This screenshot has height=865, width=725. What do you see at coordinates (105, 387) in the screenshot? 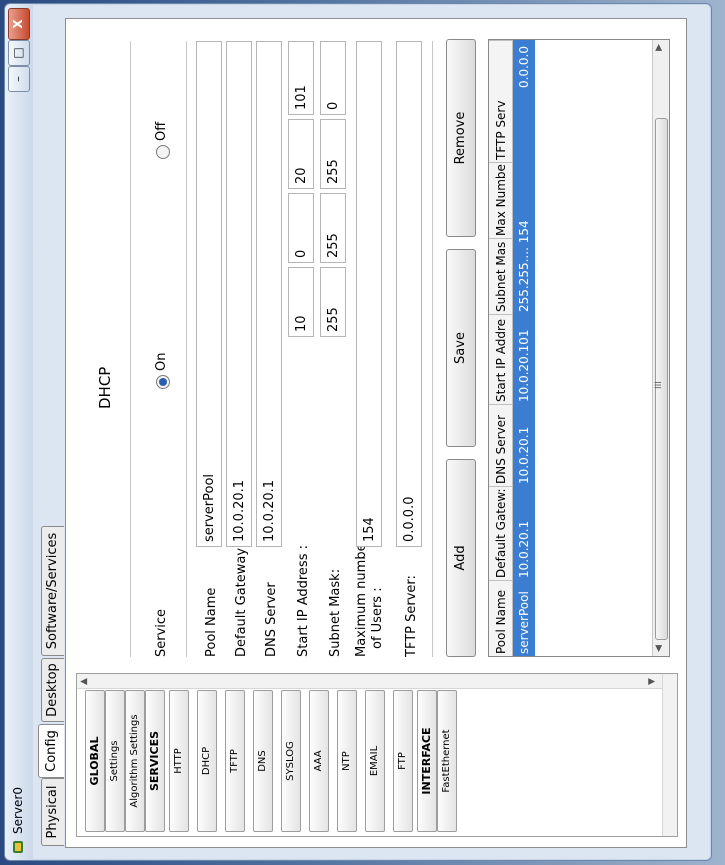
I see `dhcp-title: DHCP` at bounding box center [105, 387].